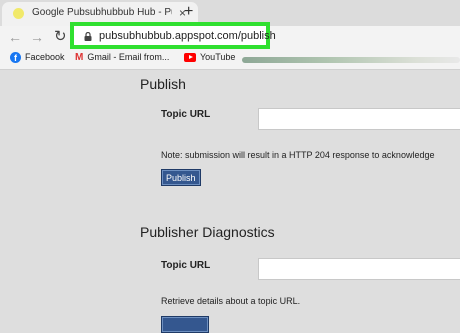  Describe the element at coordinates (45, 57) in the screenshot. I see `bookmark-label: Facebook` at that location.